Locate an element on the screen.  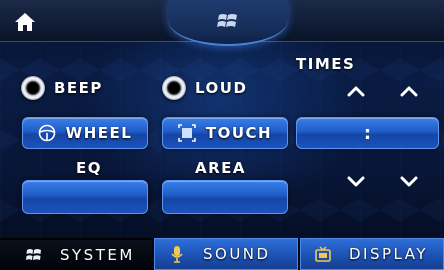
eq-label: EQ is located at coordinates (89, 168).